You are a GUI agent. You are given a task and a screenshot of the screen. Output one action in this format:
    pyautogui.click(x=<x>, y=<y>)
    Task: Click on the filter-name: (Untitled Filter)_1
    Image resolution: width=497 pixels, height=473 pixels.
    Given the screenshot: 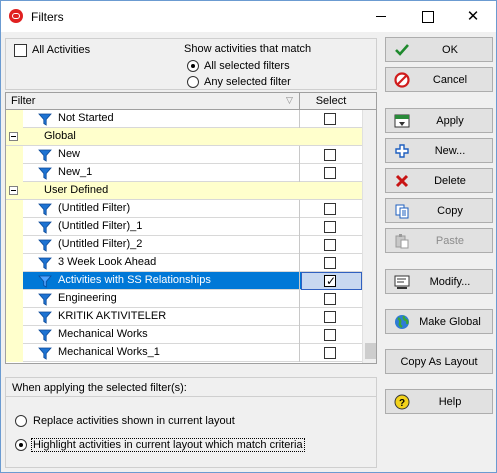 What is the action you would take?
    pyautogui.click(x=100, y=226)
    